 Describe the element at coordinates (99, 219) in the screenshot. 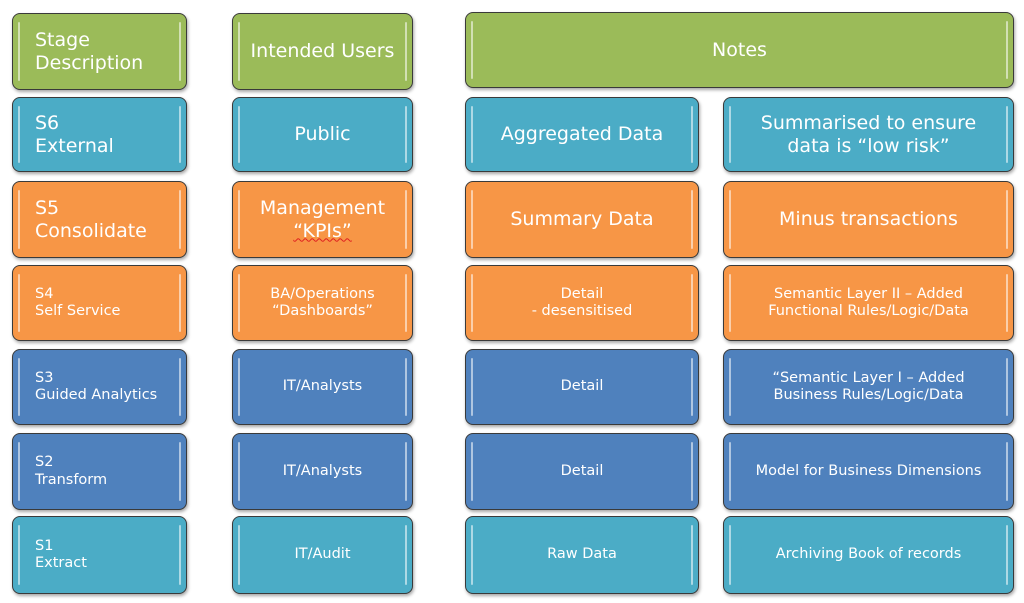

I see `stage-s5: S5 Consolidate` at that location.